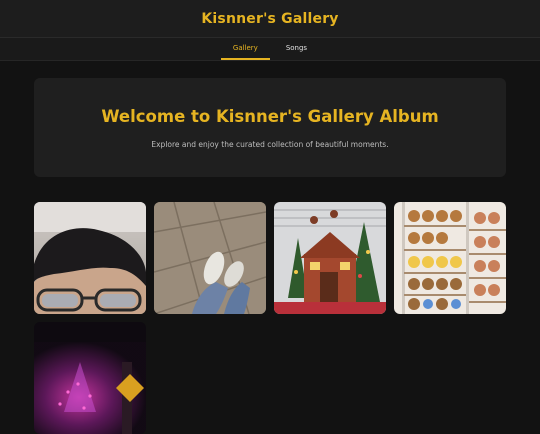  Describe the element at coordinates (245, 49) in the screenshot. I see `tab-gallery: Gallery` at that location.